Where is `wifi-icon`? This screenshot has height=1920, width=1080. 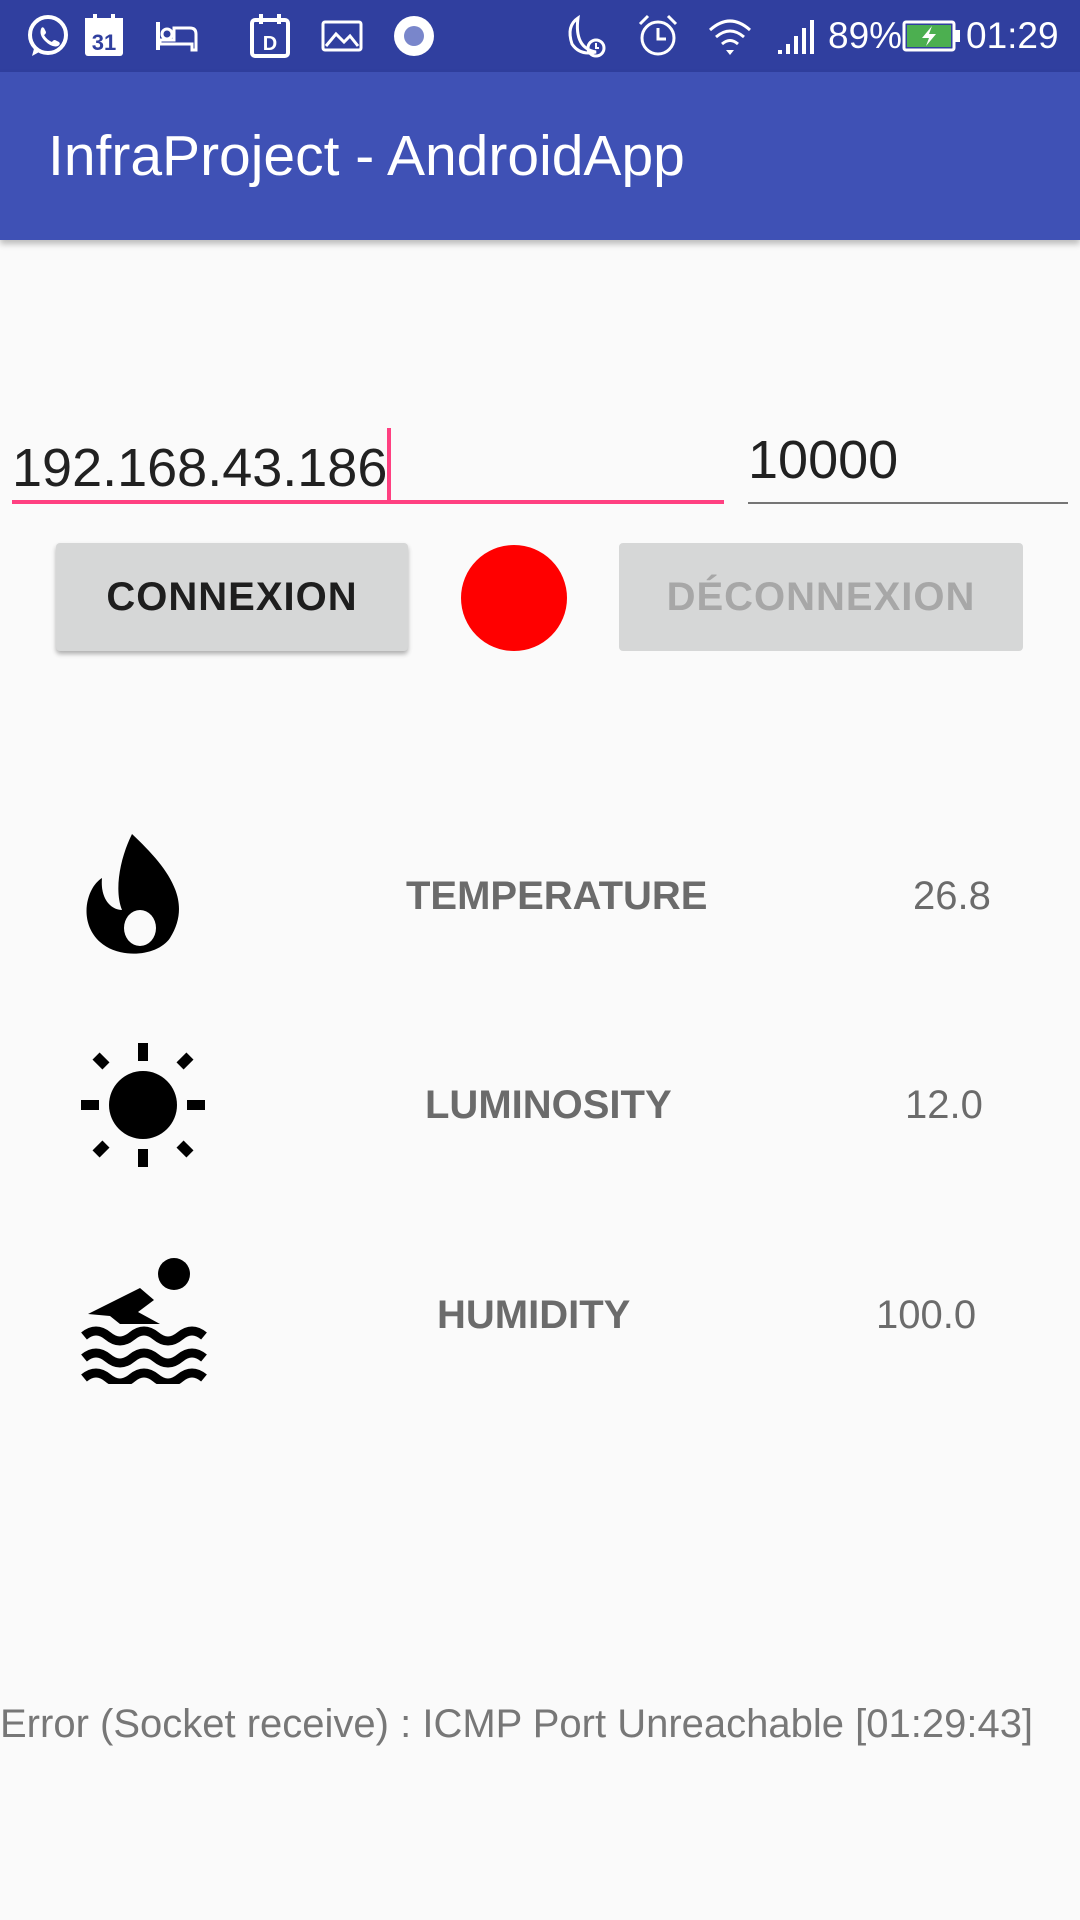
wifi-icon is located at coordinates (730, 37).